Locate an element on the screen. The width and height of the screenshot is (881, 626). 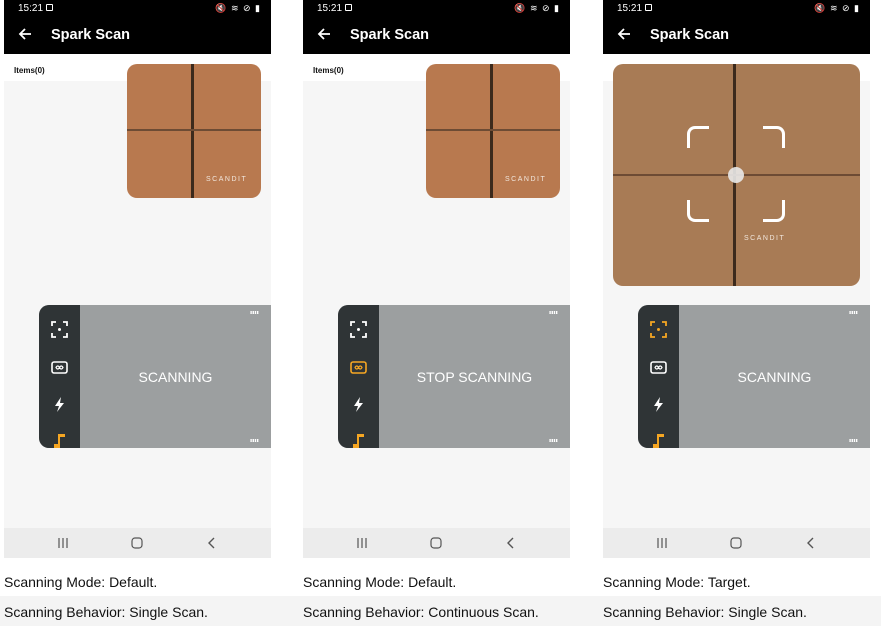
scan-trigger-button: STOP SCANNING is located at coordinates (474, 376).